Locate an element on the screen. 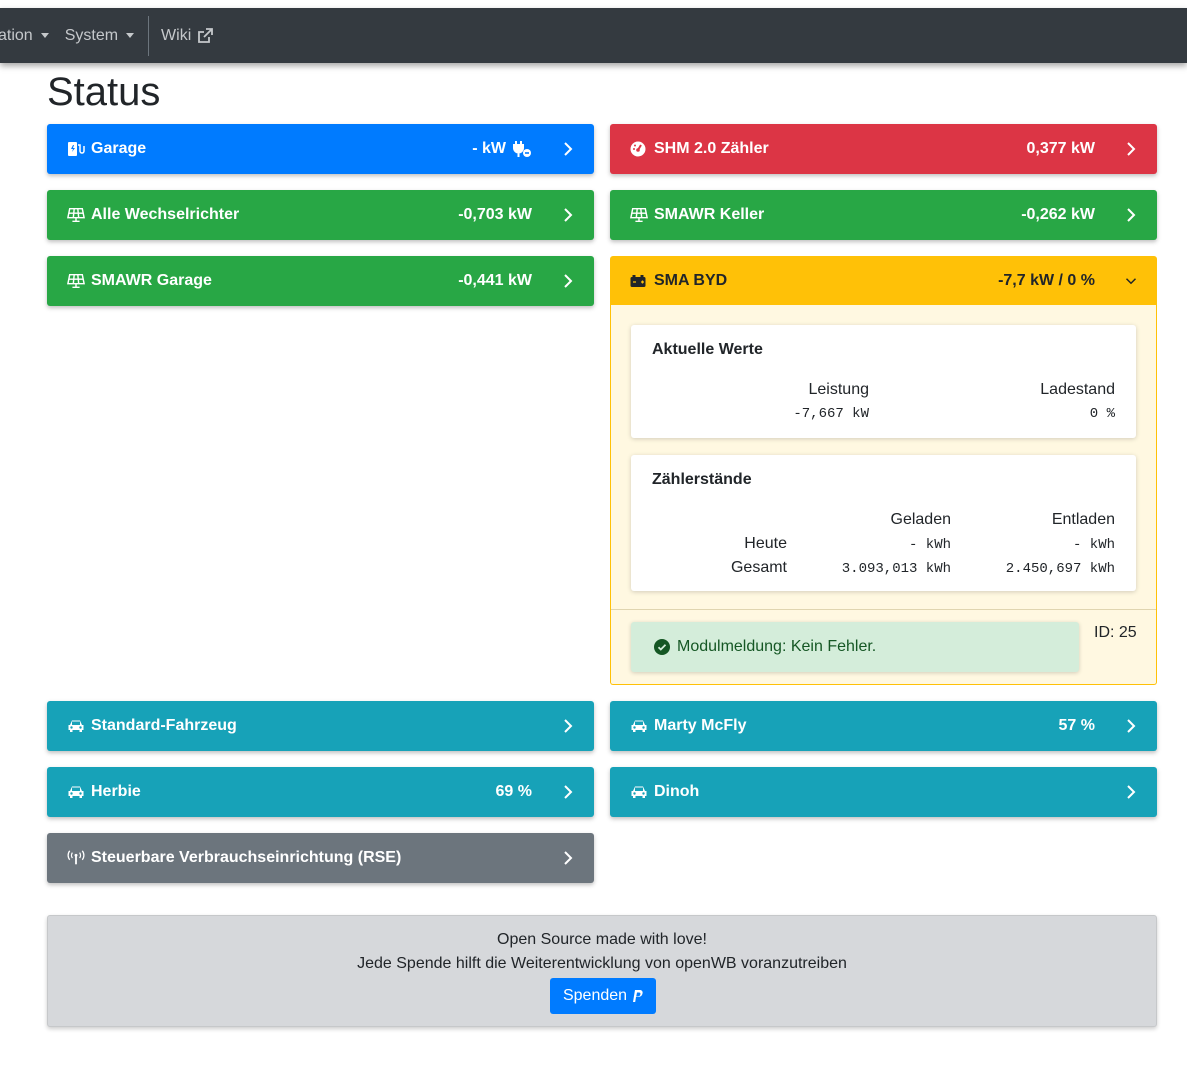  card-vehicle-herbie-label: Herbie is located at coordinates (116, 791).